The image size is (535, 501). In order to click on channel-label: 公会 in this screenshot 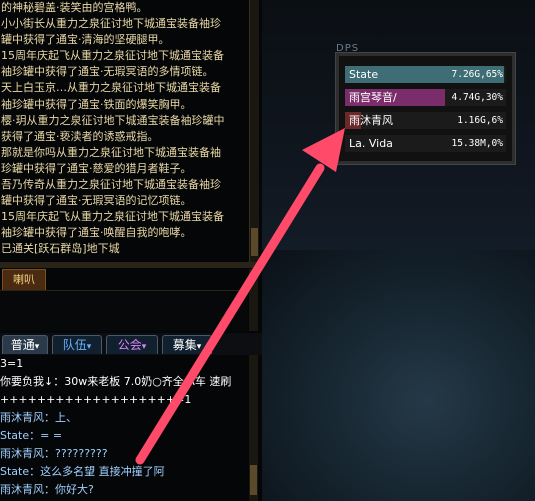, I will do `click(129, 345)`.